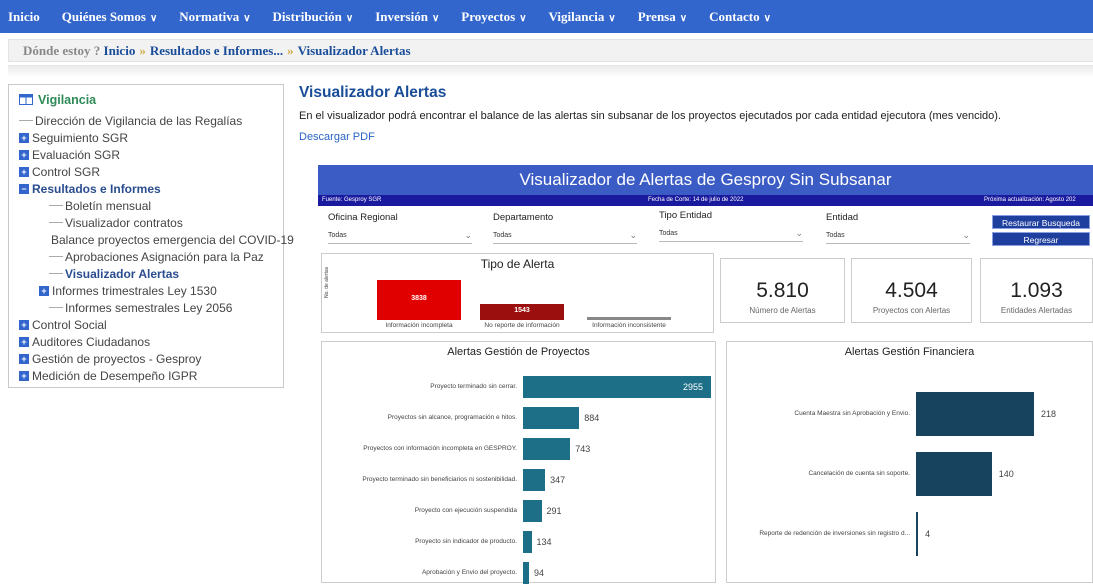 This screenshot has width=1093, height=584. I want to click on filter-label: Departamento, so click(523, 217).